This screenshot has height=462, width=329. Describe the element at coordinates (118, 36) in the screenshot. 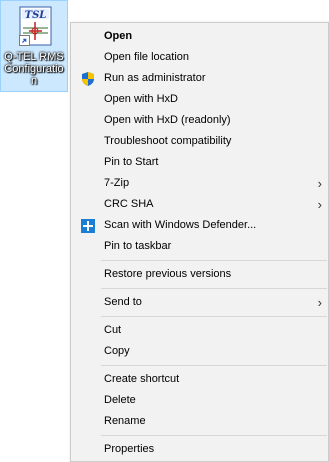

I see `menu-item-label: Open` at that location.